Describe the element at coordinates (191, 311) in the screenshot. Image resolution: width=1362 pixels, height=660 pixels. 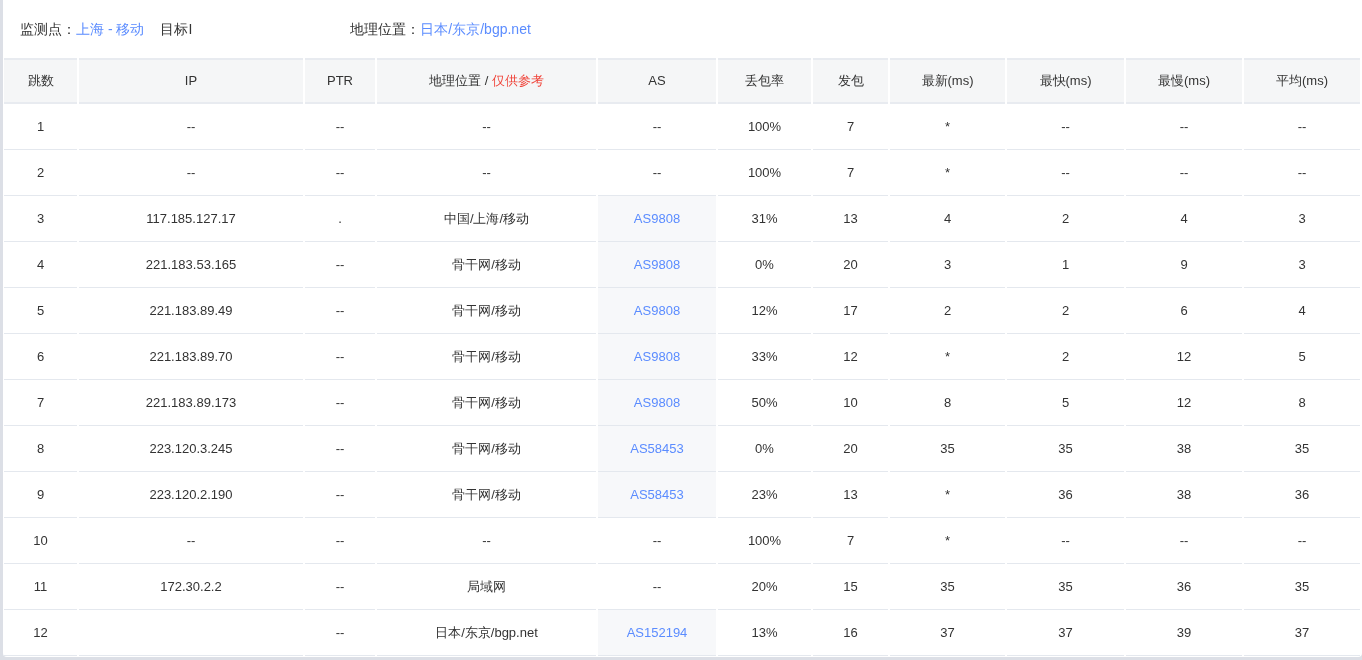
I see `table-cell: 221.183.89.49` at that location.